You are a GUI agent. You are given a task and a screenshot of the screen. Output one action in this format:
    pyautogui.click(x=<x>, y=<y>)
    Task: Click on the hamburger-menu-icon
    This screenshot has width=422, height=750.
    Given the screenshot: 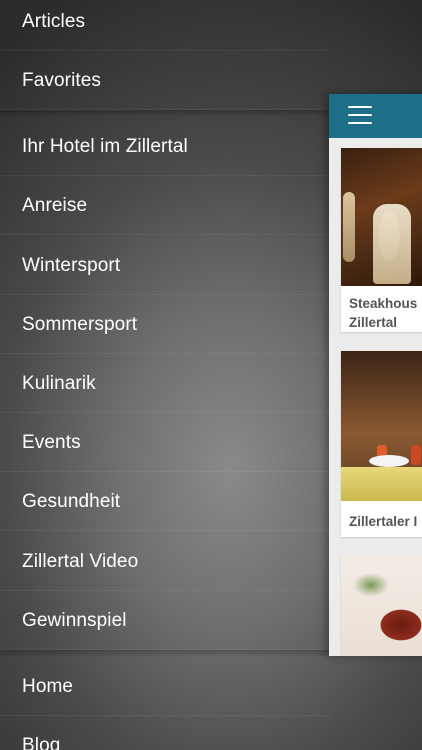 What is the action you would take?
    pyautogui.click(x=360, y=116)
    